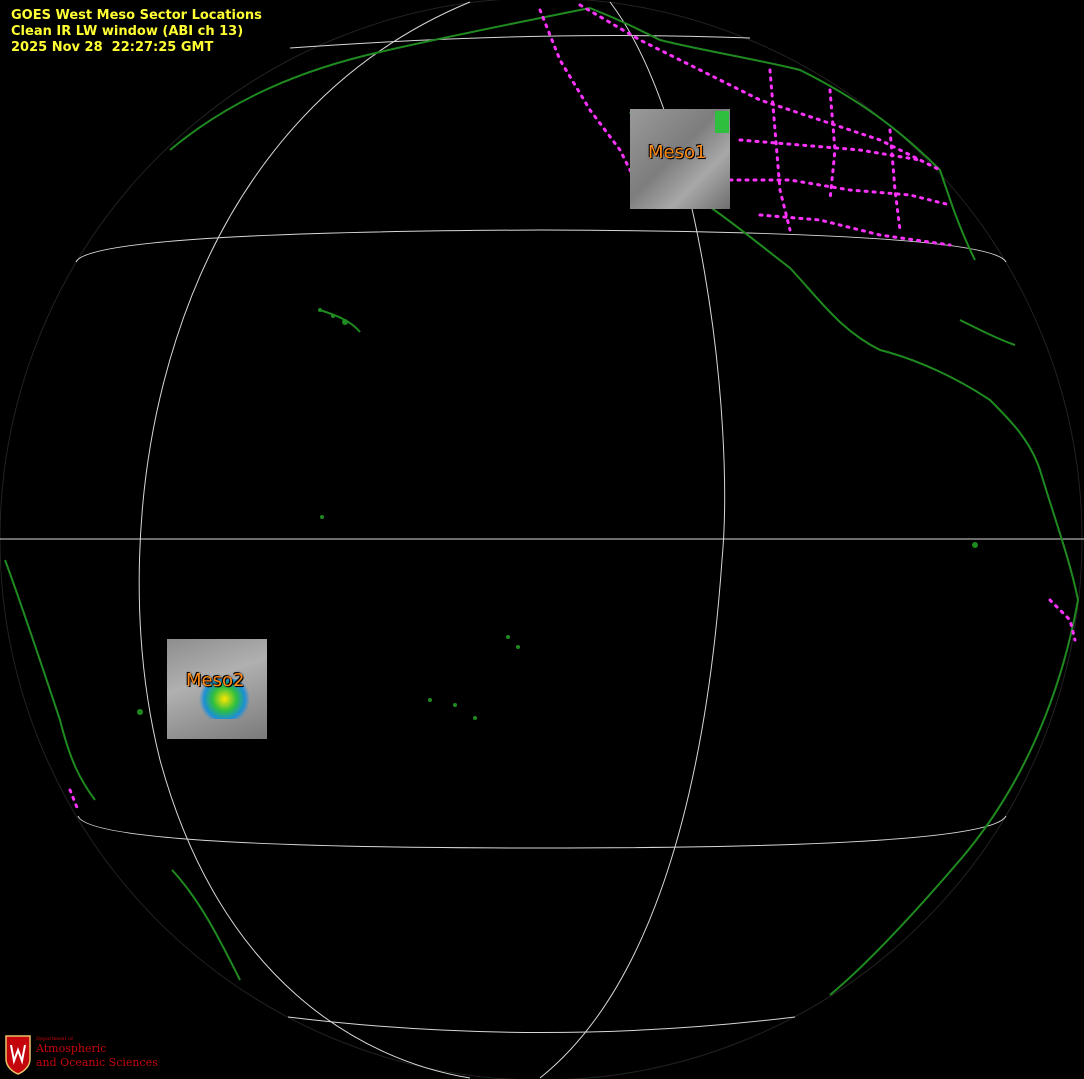  Describe the element at coordinates (127, 31) in the screenshot. I see `title-line-2: Clean IR LW window (ABI ch 13)` at that location.